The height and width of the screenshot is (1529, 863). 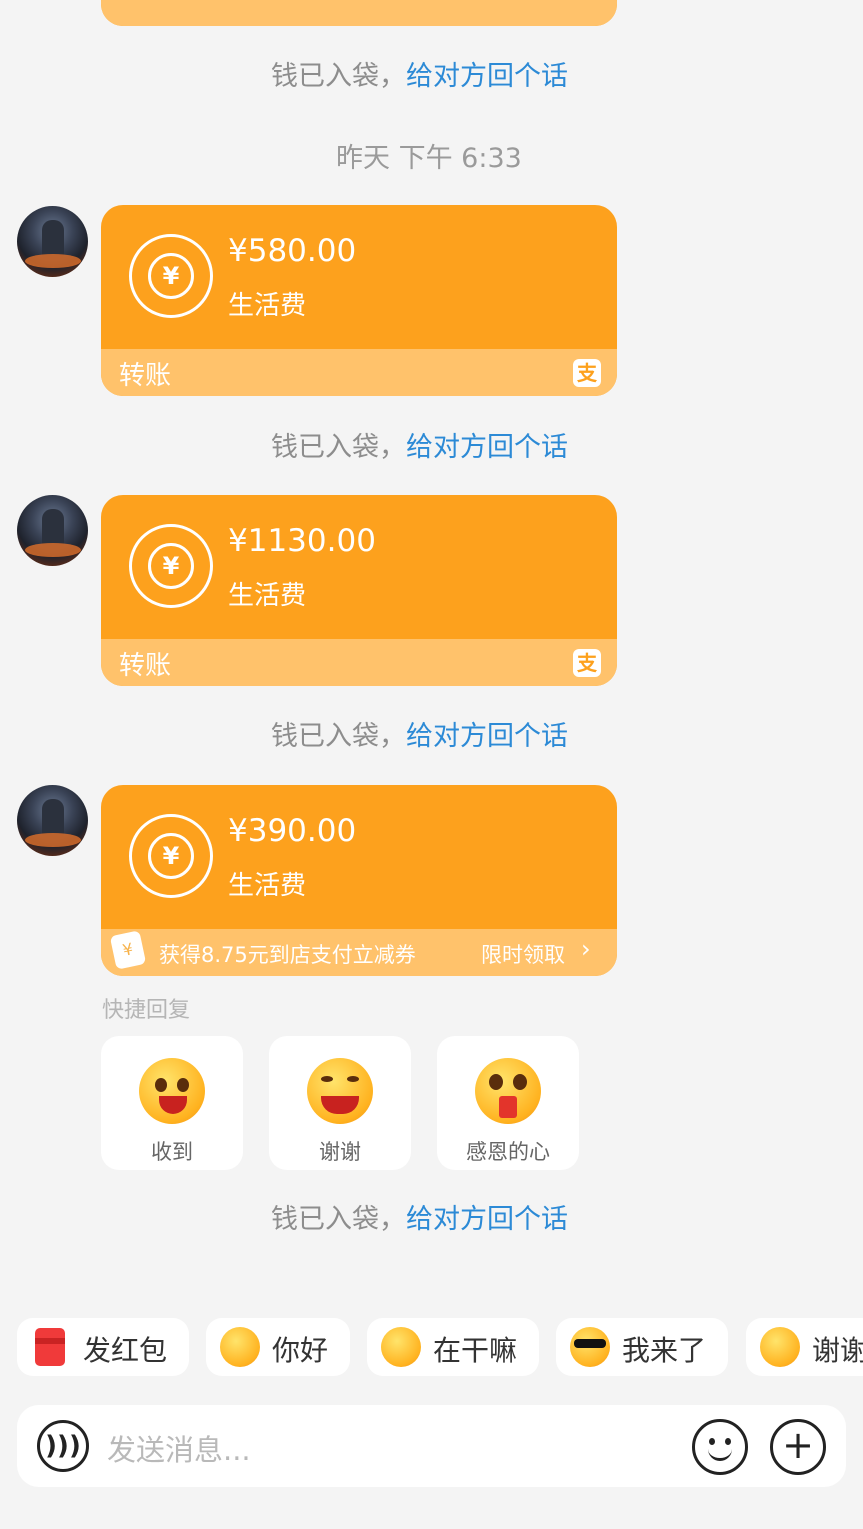 I want to click on ok-emoji-icon, so click(x=172, y=1091).